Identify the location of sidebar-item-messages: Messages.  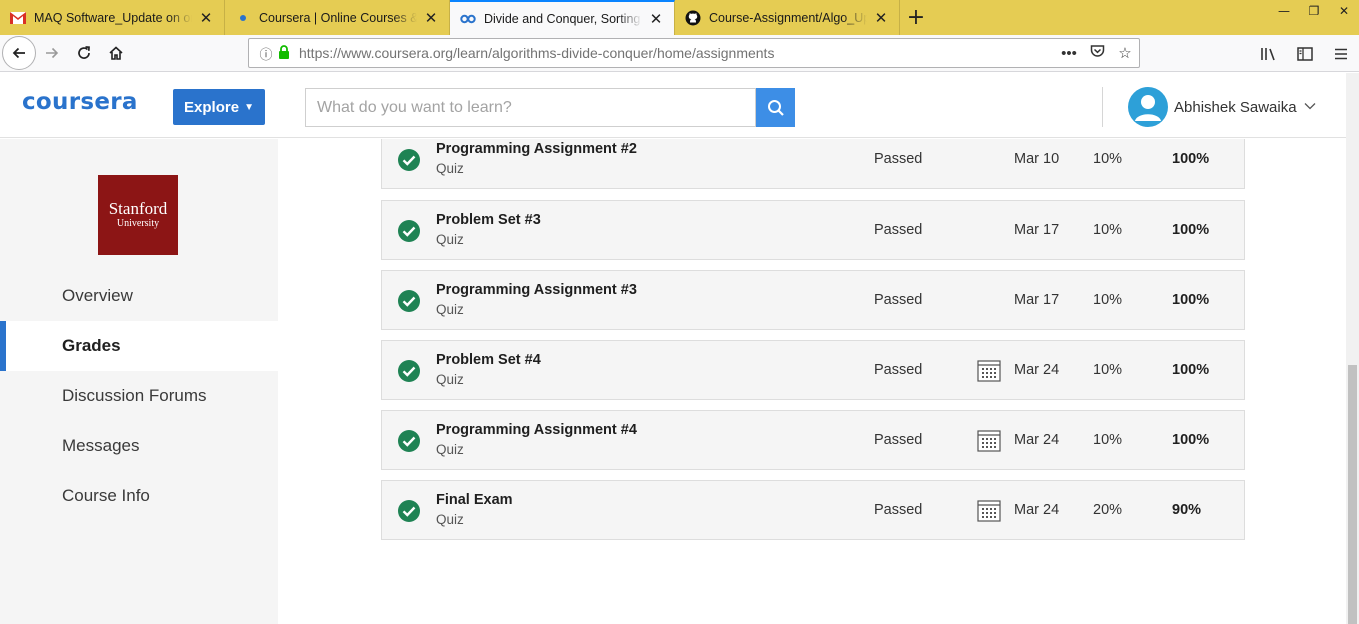
(139, 446).